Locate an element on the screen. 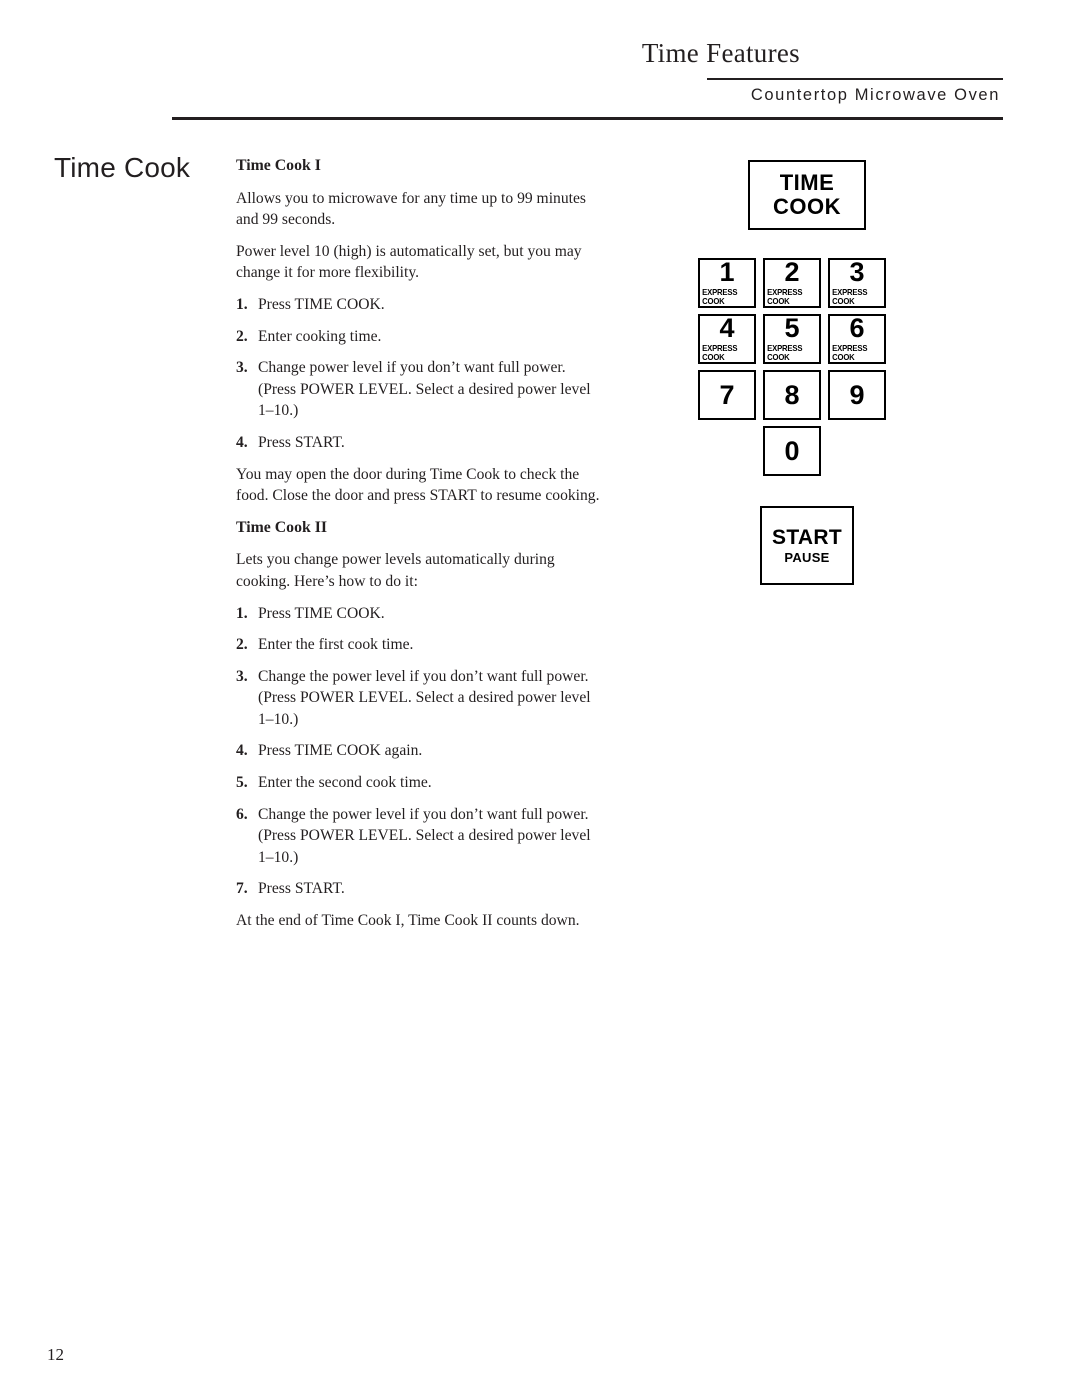 This screenshot has width=1080, height=1397. keypad-key-5: 5 EXPRESS COOK is located at coordinates (792, 339).